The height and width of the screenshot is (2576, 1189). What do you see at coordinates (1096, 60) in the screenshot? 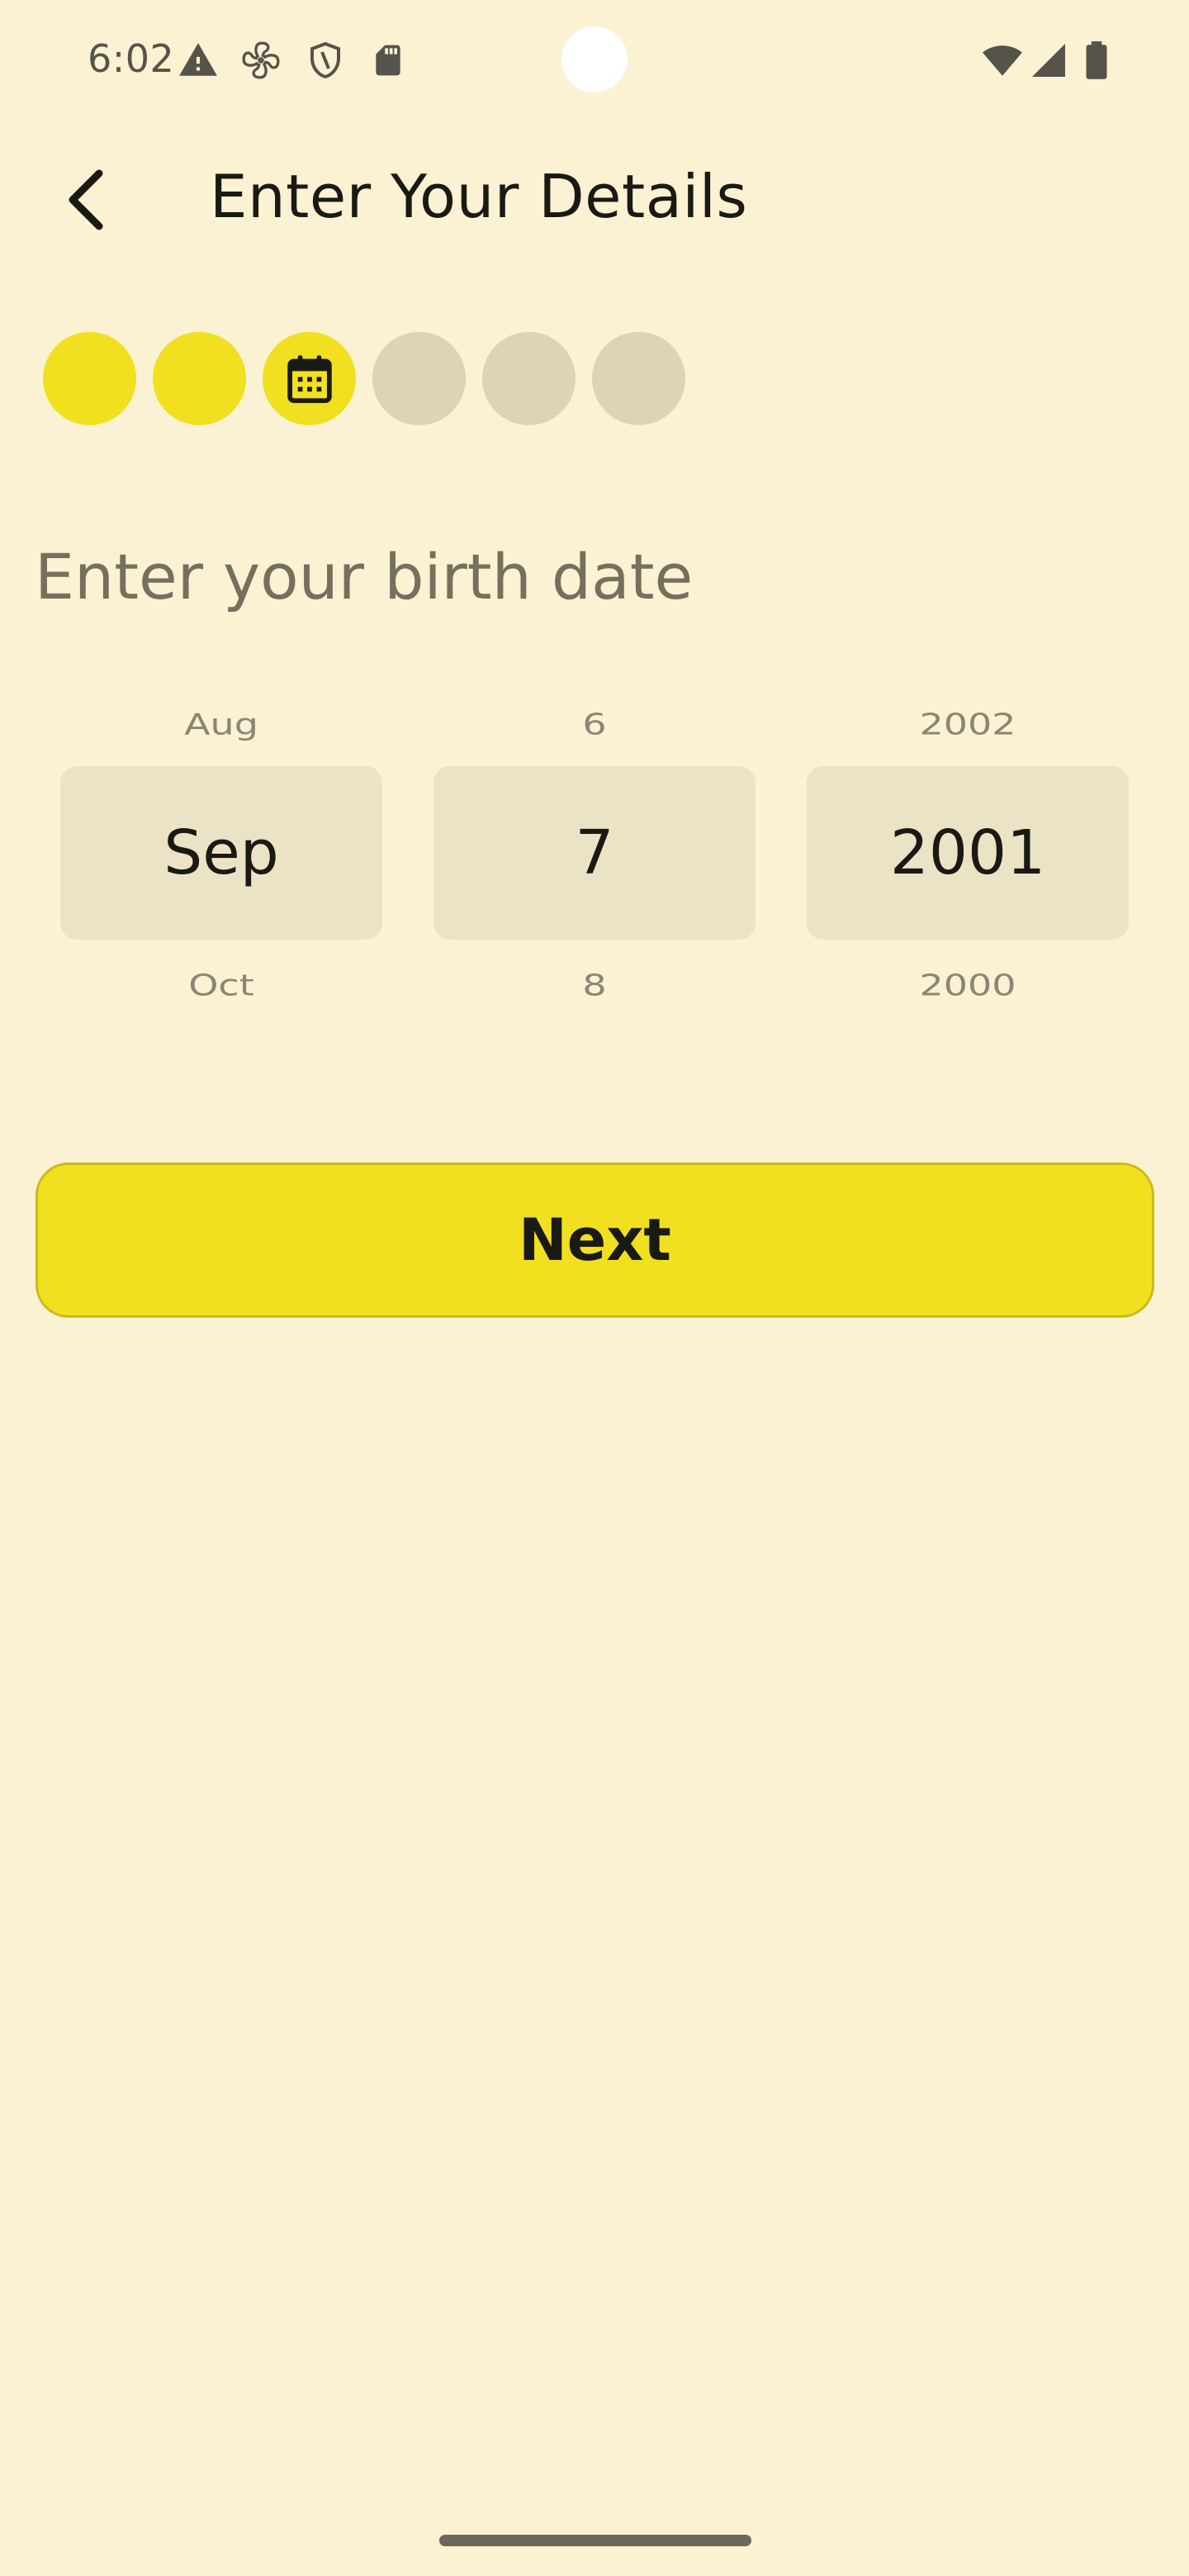
I see `battery-icon` at bounding box center [1096, 60].